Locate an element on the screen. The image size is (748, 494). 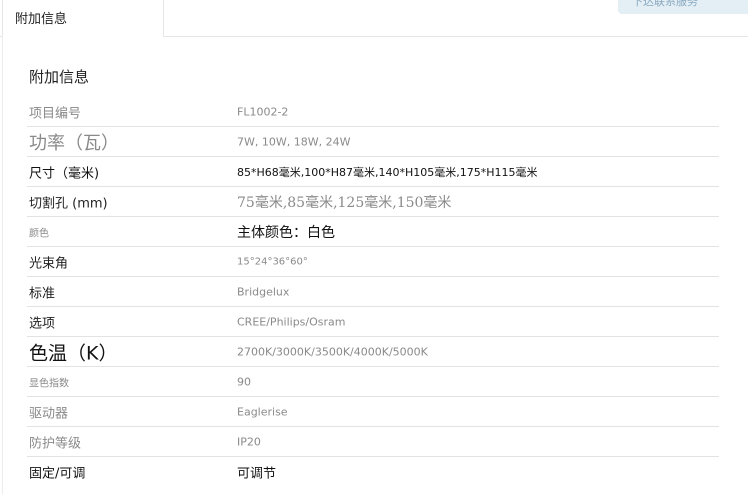
table-row: 驱动器 Eaglerise is located at coordinates (373, 412).